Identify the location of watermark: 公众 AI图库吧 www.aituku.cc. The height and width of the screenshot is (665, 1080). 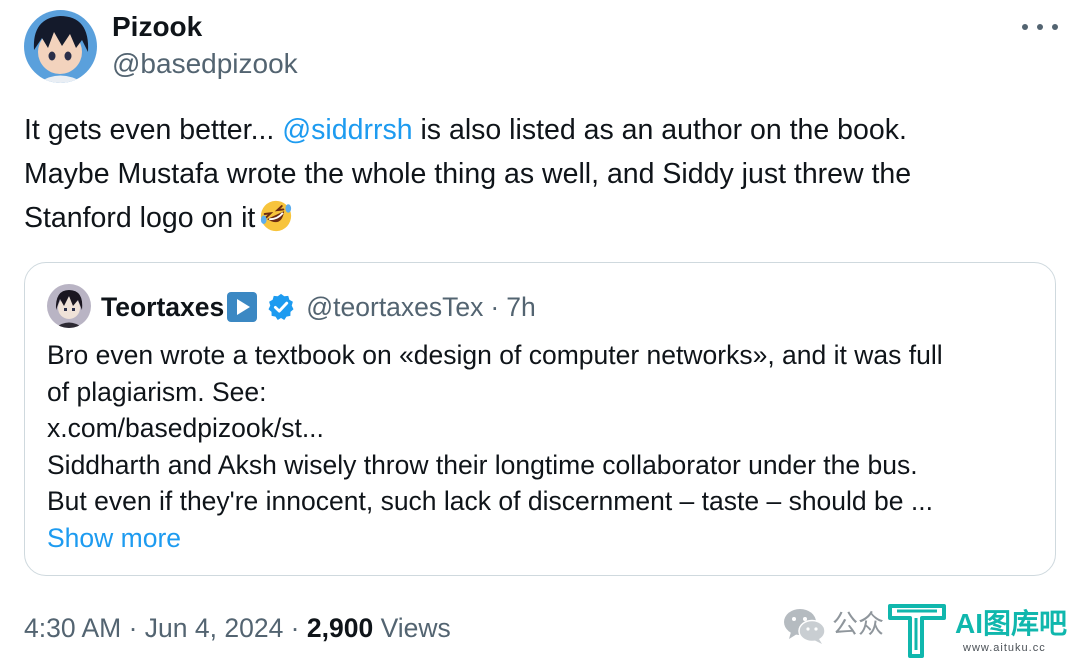
(928, 631).